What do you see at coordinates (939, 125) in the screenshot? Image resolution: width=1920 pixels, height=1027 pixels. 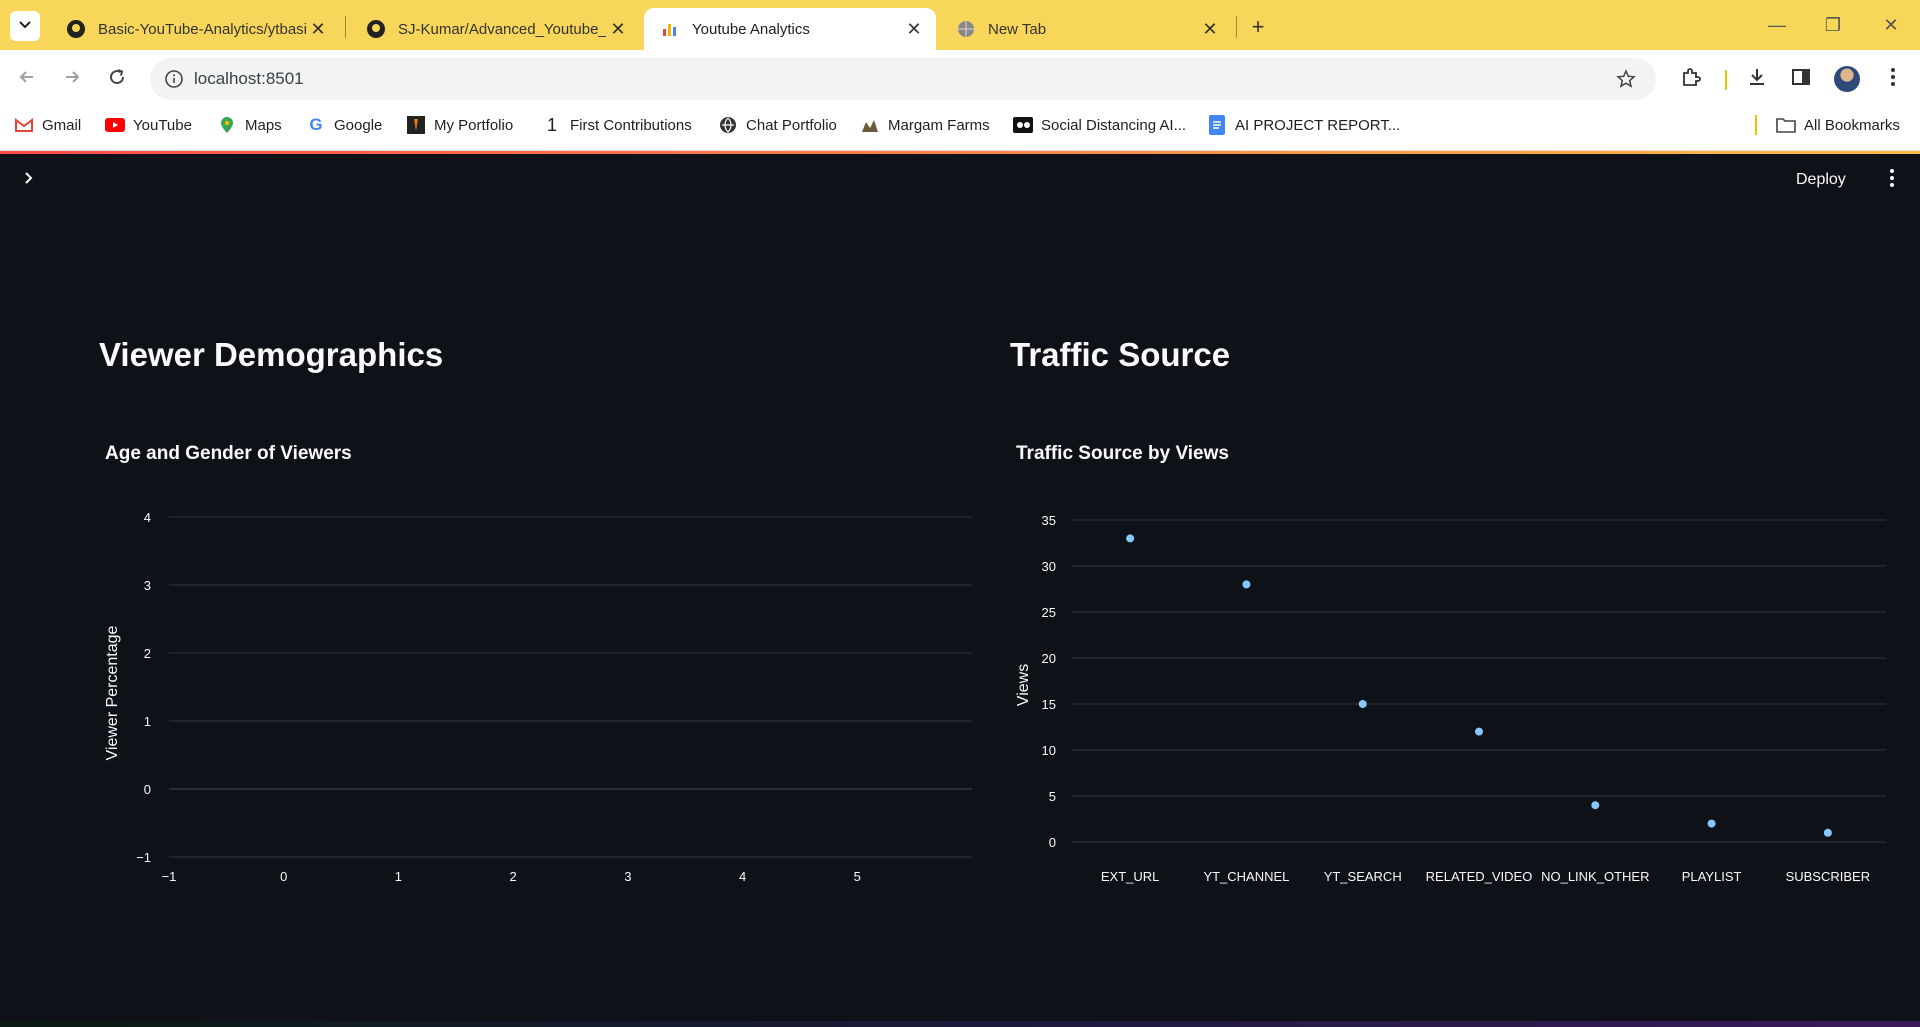 I see `bookmark-label: Margam Farms` at bounding box center [939, 125].